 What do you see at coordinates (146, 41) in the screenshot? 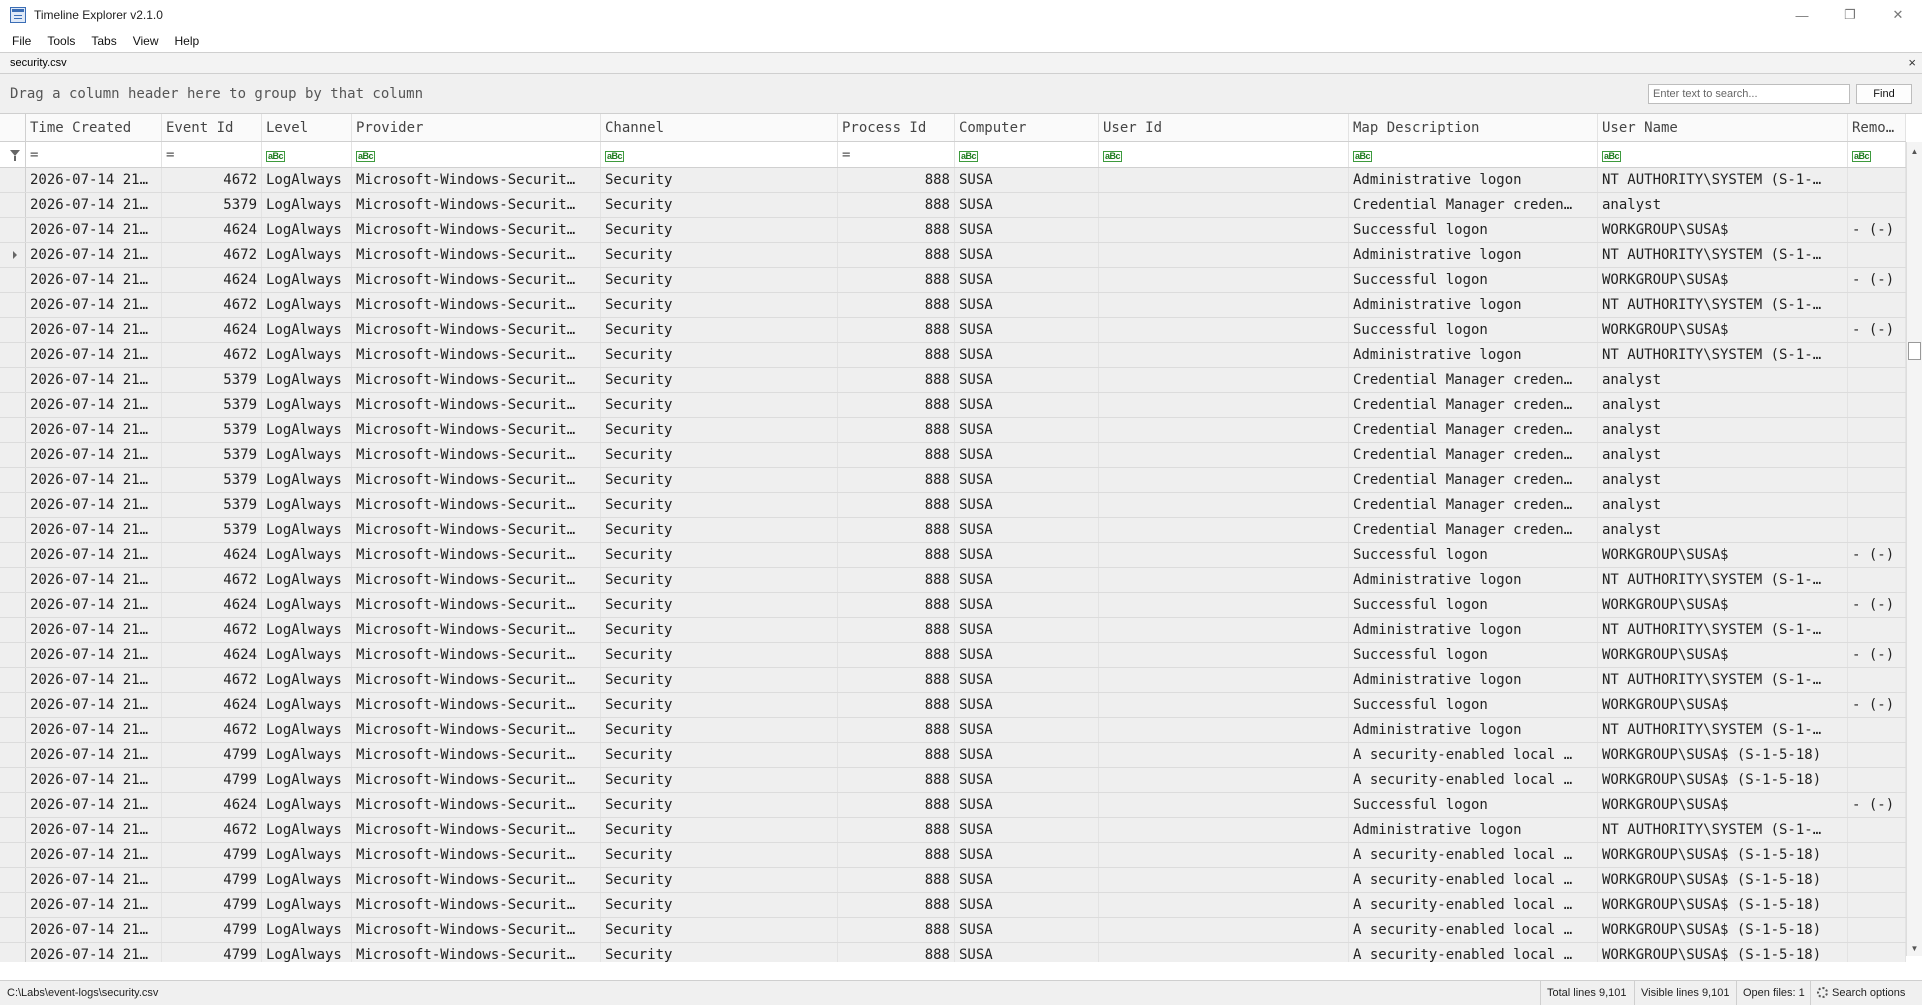
I see `menu-view: View` at bounding box center [146, 41].